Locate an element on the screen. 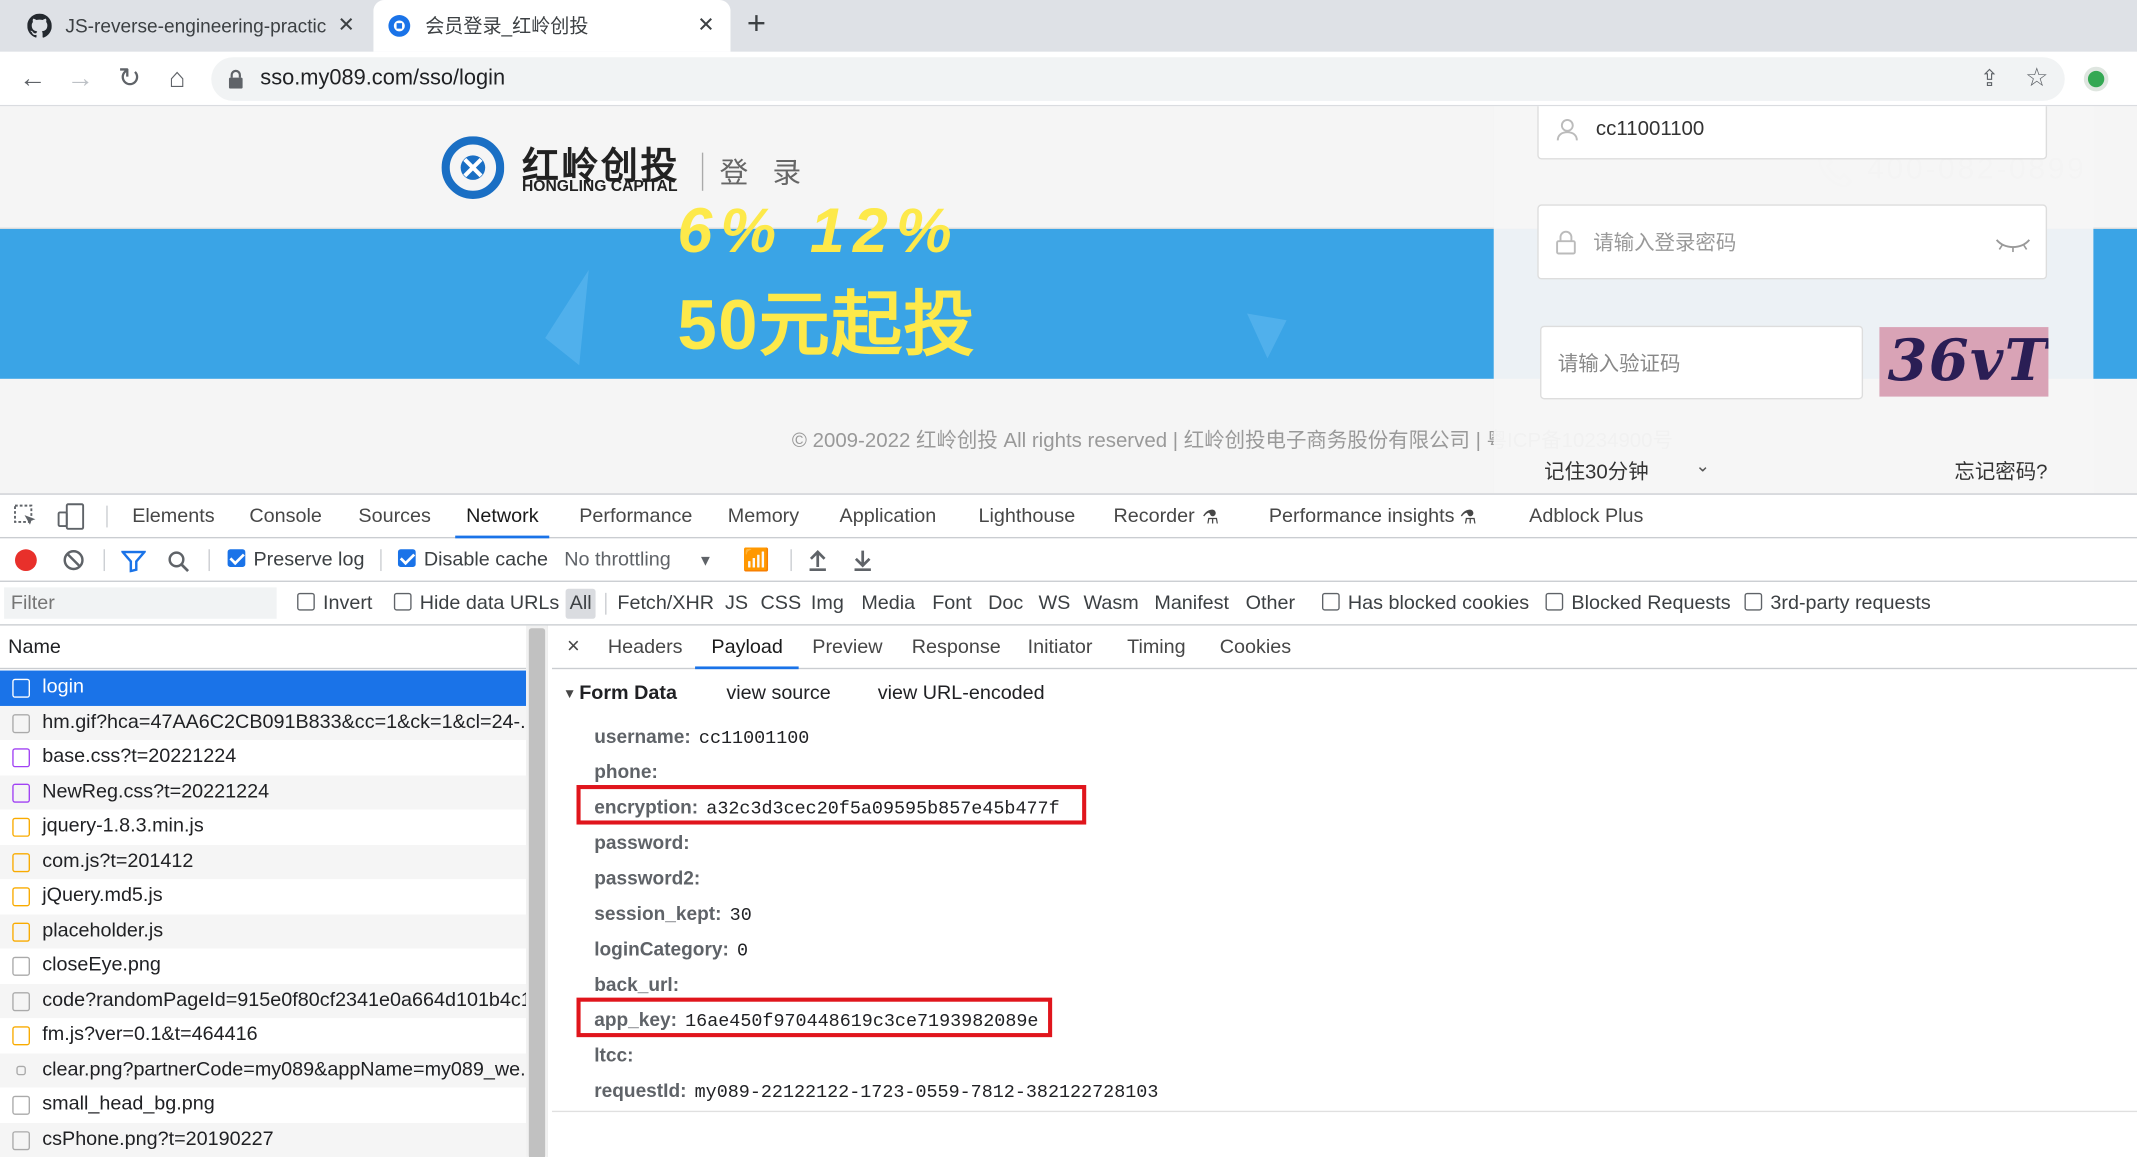 This screenshot has width=2137, height=1157. filter-type-all: All is located at coordinates (580, 603).